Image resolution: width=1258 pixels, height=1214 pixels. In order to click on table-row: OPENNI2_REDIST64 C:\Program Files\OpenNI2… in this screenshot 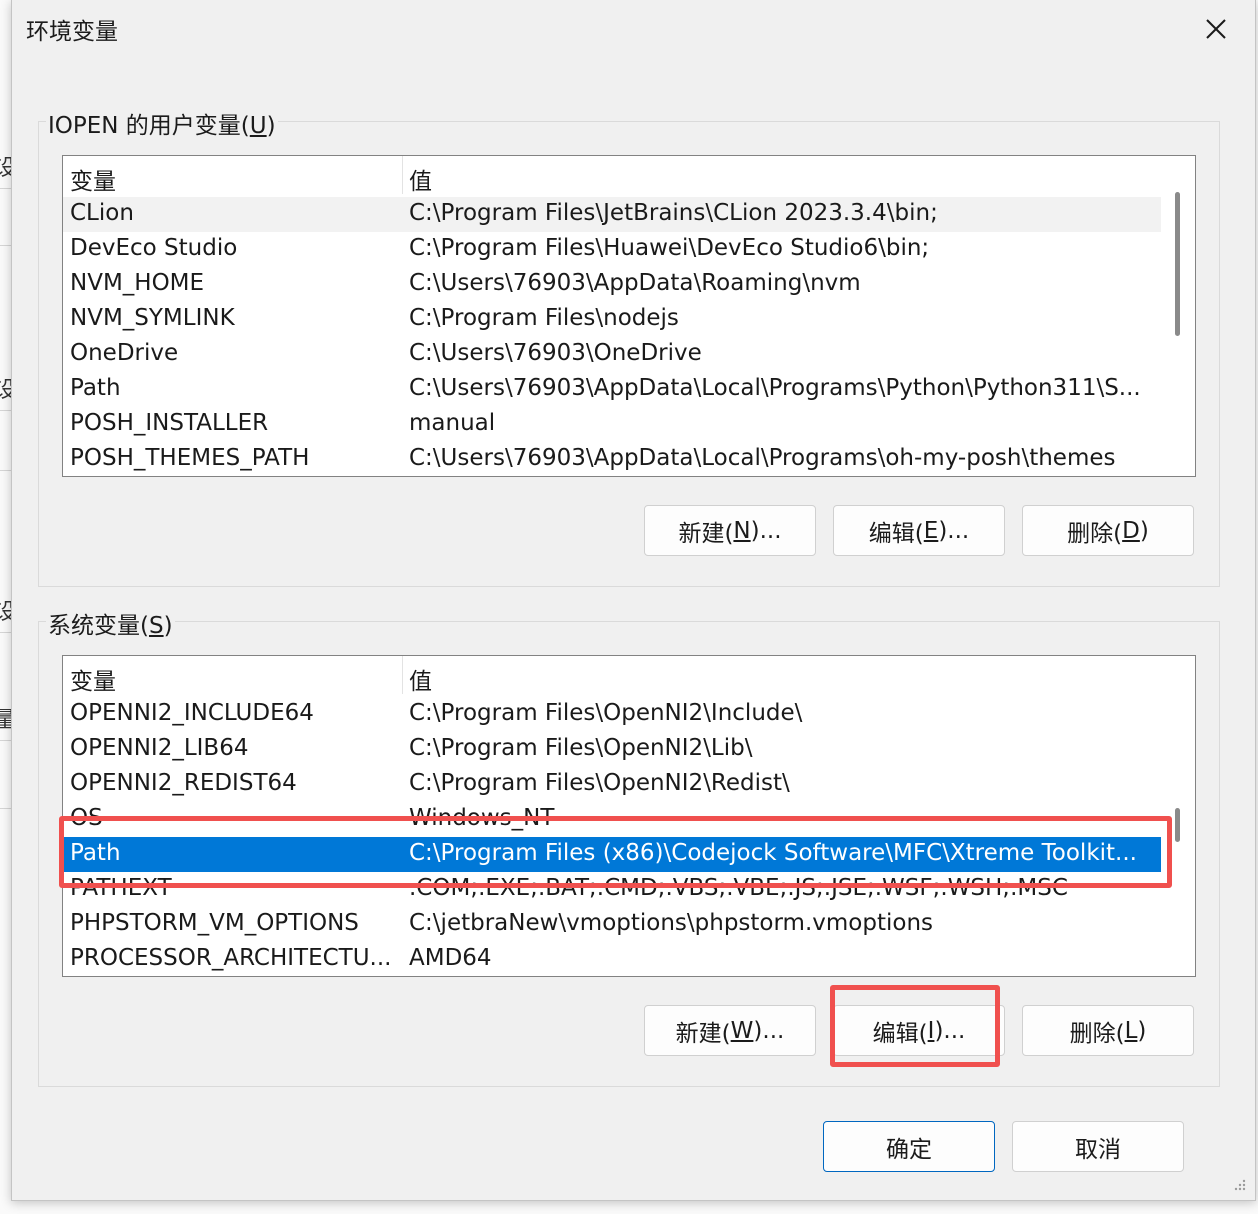, I will do `click(612, 784)`.